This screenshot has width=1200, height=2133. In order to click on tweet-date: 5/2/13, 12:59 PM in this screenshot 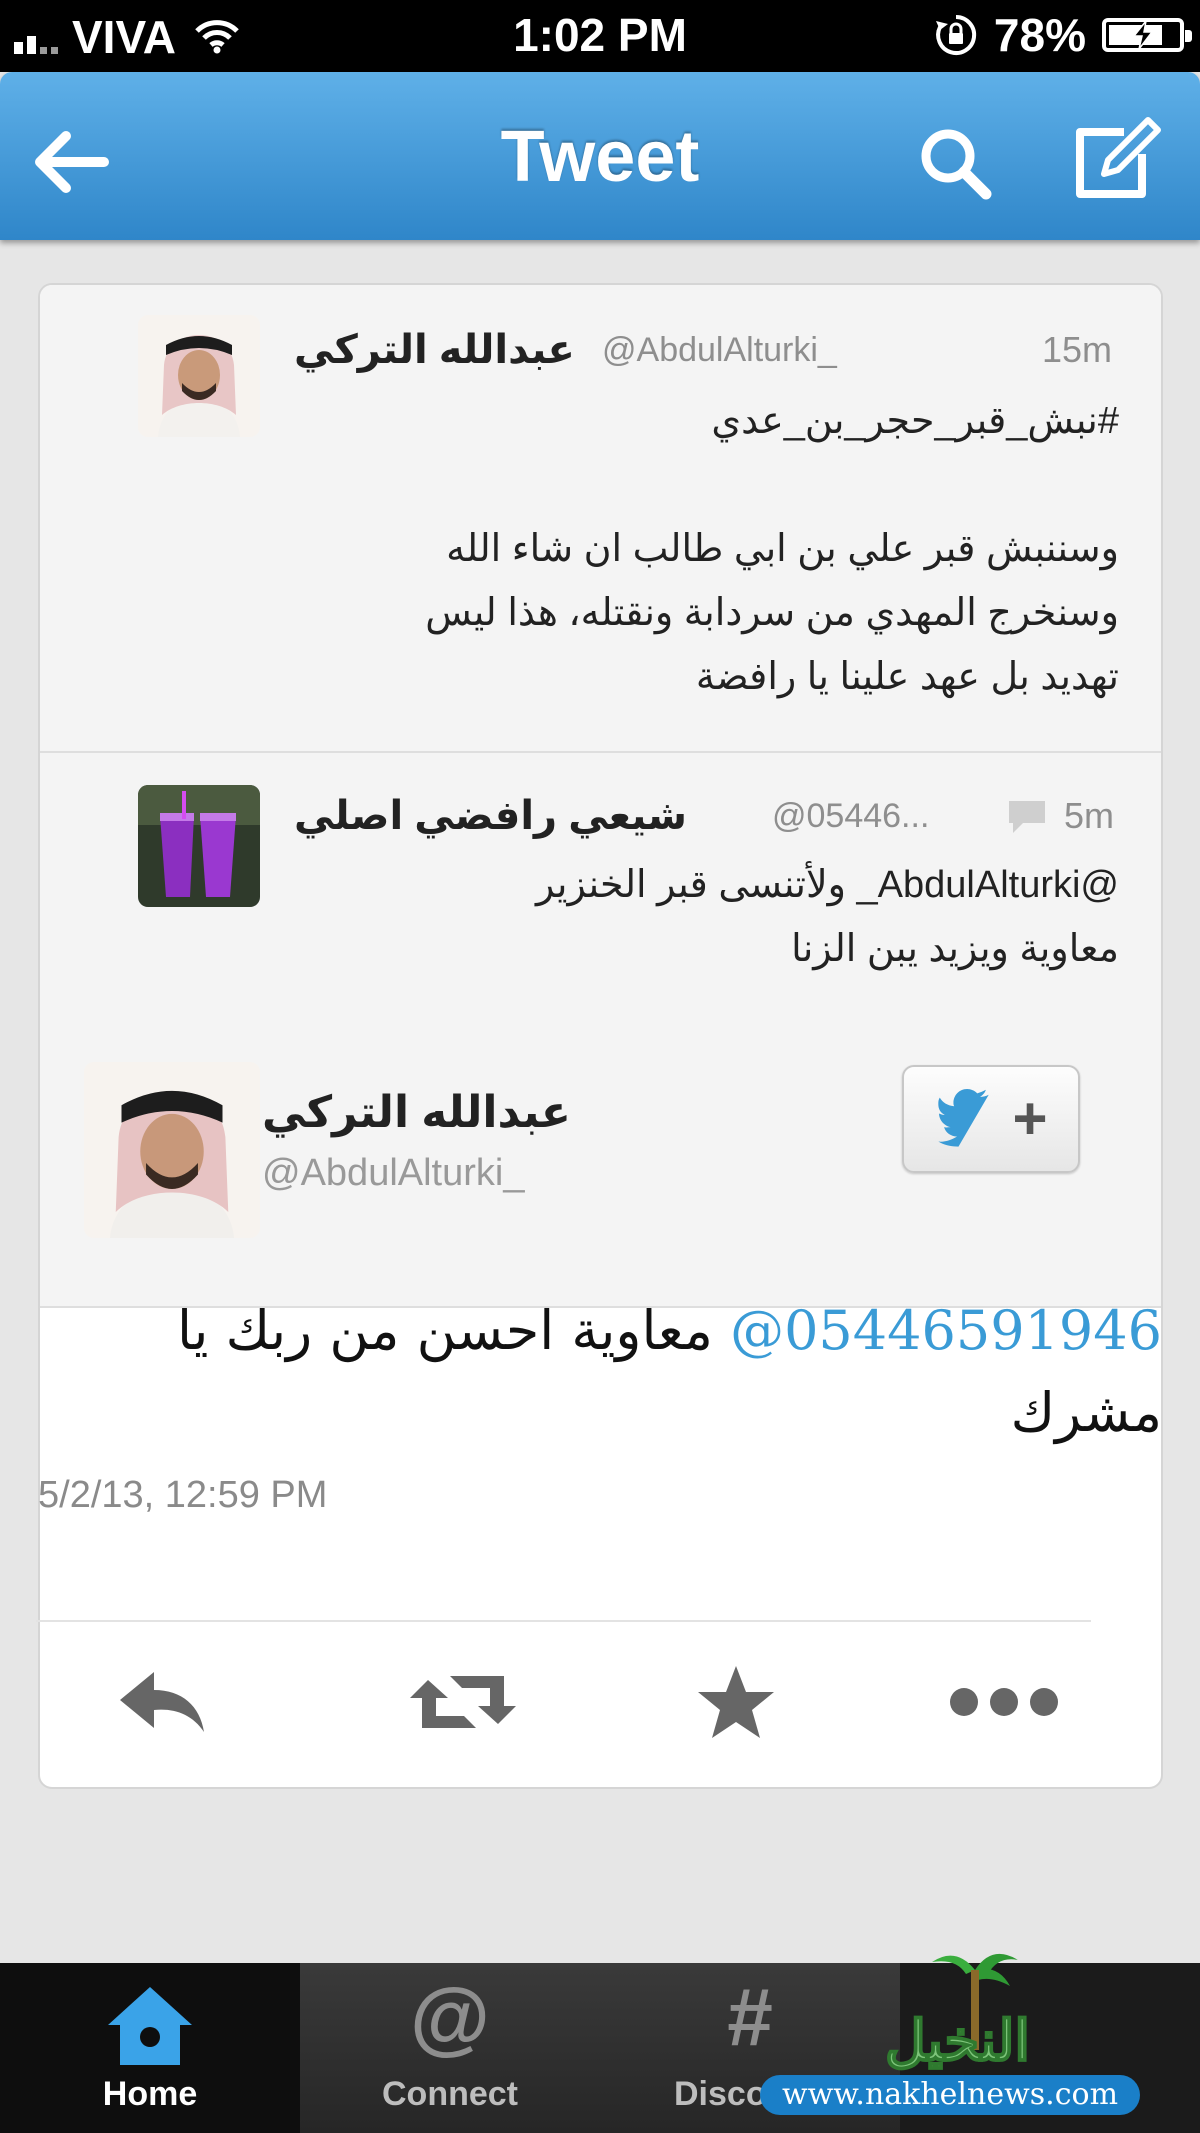, I will do `click(183, 1495)`.